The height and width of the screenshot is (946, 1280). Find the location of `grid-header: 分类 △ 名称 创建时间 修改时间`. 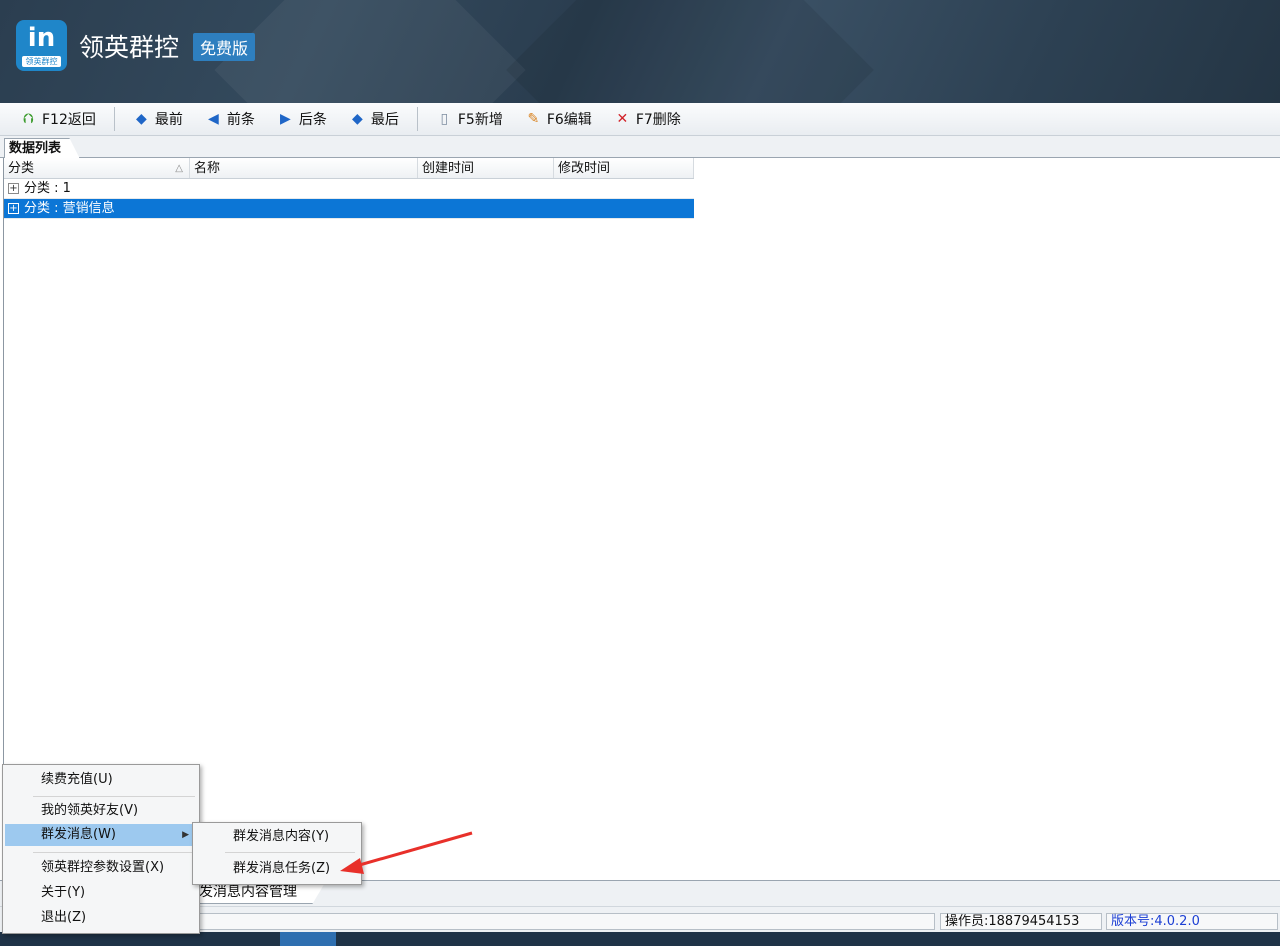

grid-header: 分类 △ 名称 创建时间 修改时间 is located at coordinates (349, 168).